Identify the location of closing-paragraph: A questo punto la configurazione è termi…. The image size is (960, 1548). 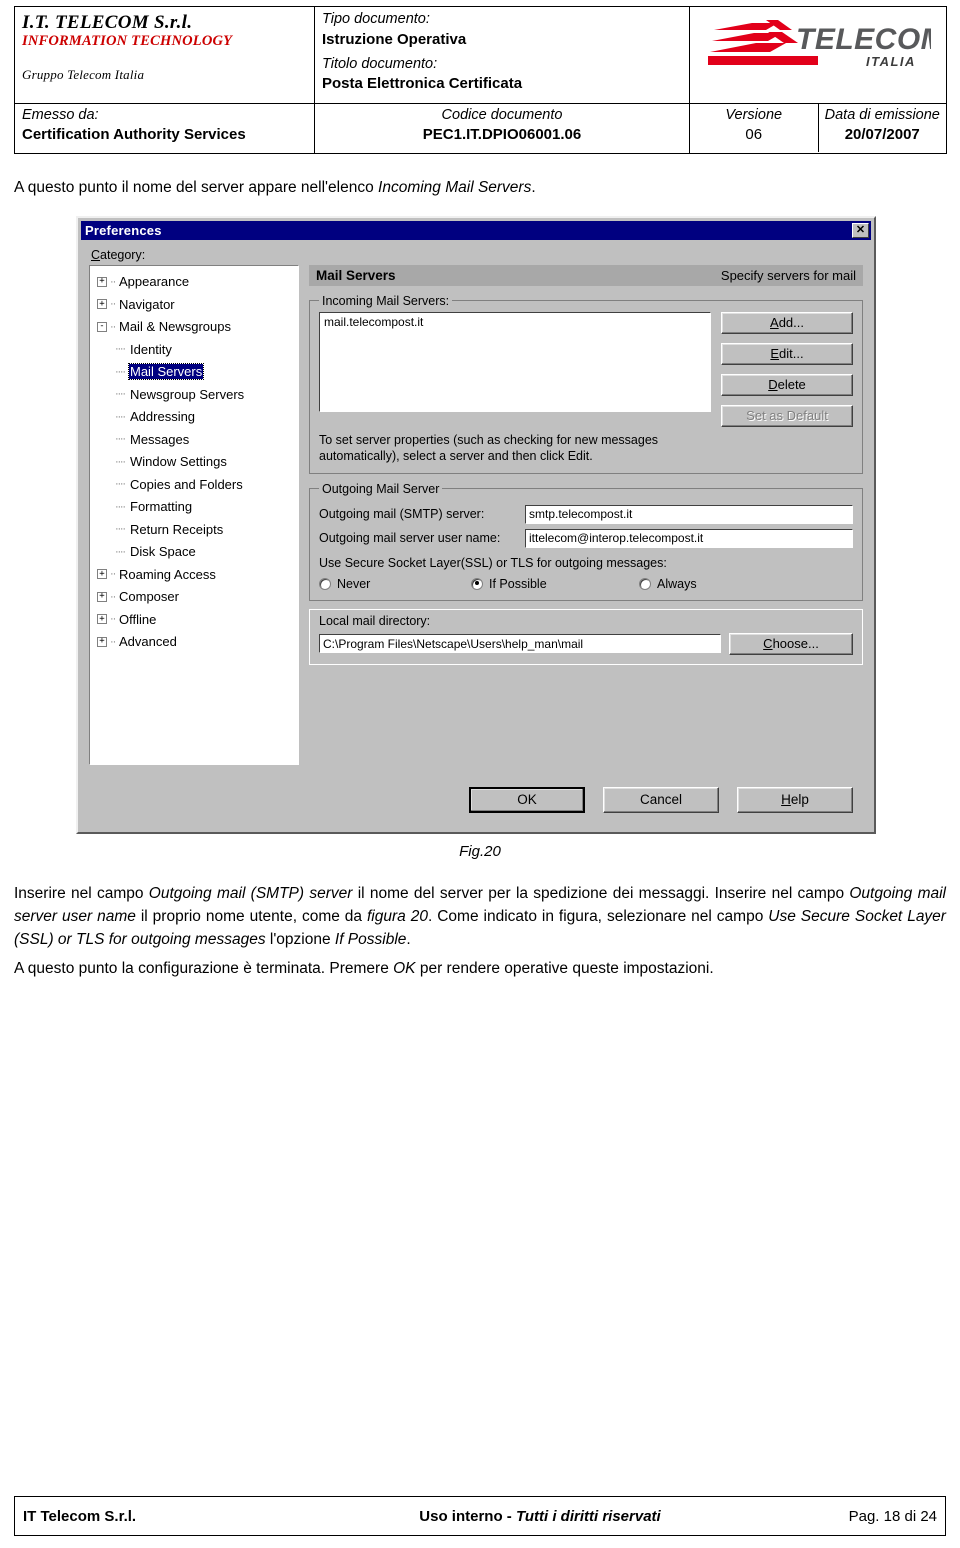
(480, 968).